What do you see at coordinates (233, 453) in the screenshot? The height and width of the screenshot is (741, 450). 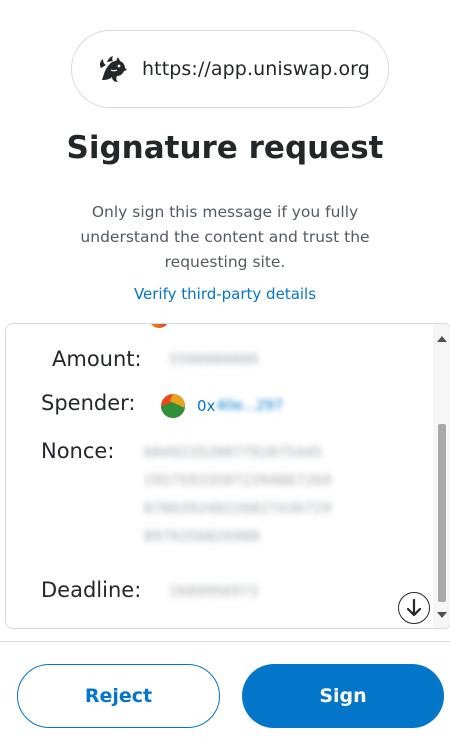 I see `nonce-line: 60492352087792075445` at bounding box center [233, 453].